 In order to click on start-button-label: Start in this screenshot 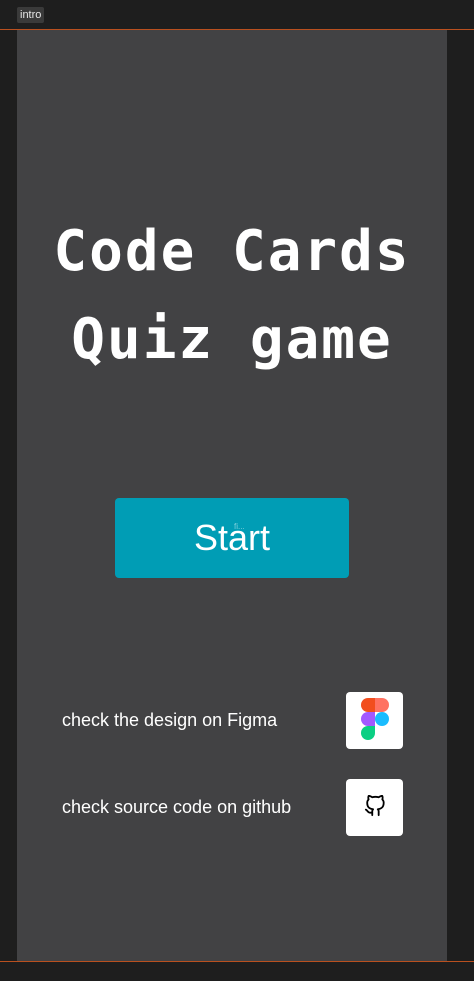, I will do `click(232, 537)`.